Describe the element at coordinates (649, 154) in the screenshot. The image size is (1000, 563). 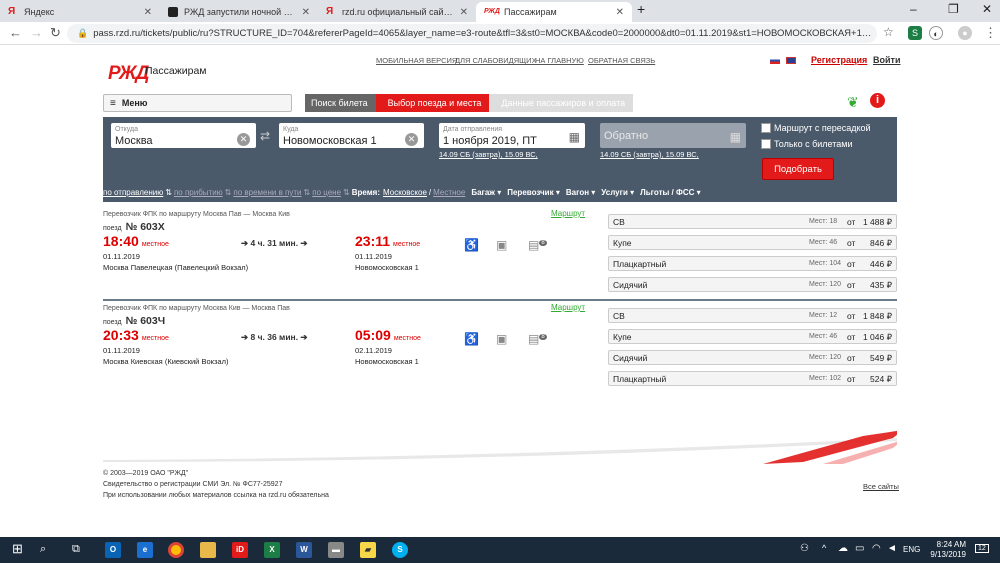
I see `return-quick-links: 14.09 СБ (завтра), 15.09 ВС,` at that location.